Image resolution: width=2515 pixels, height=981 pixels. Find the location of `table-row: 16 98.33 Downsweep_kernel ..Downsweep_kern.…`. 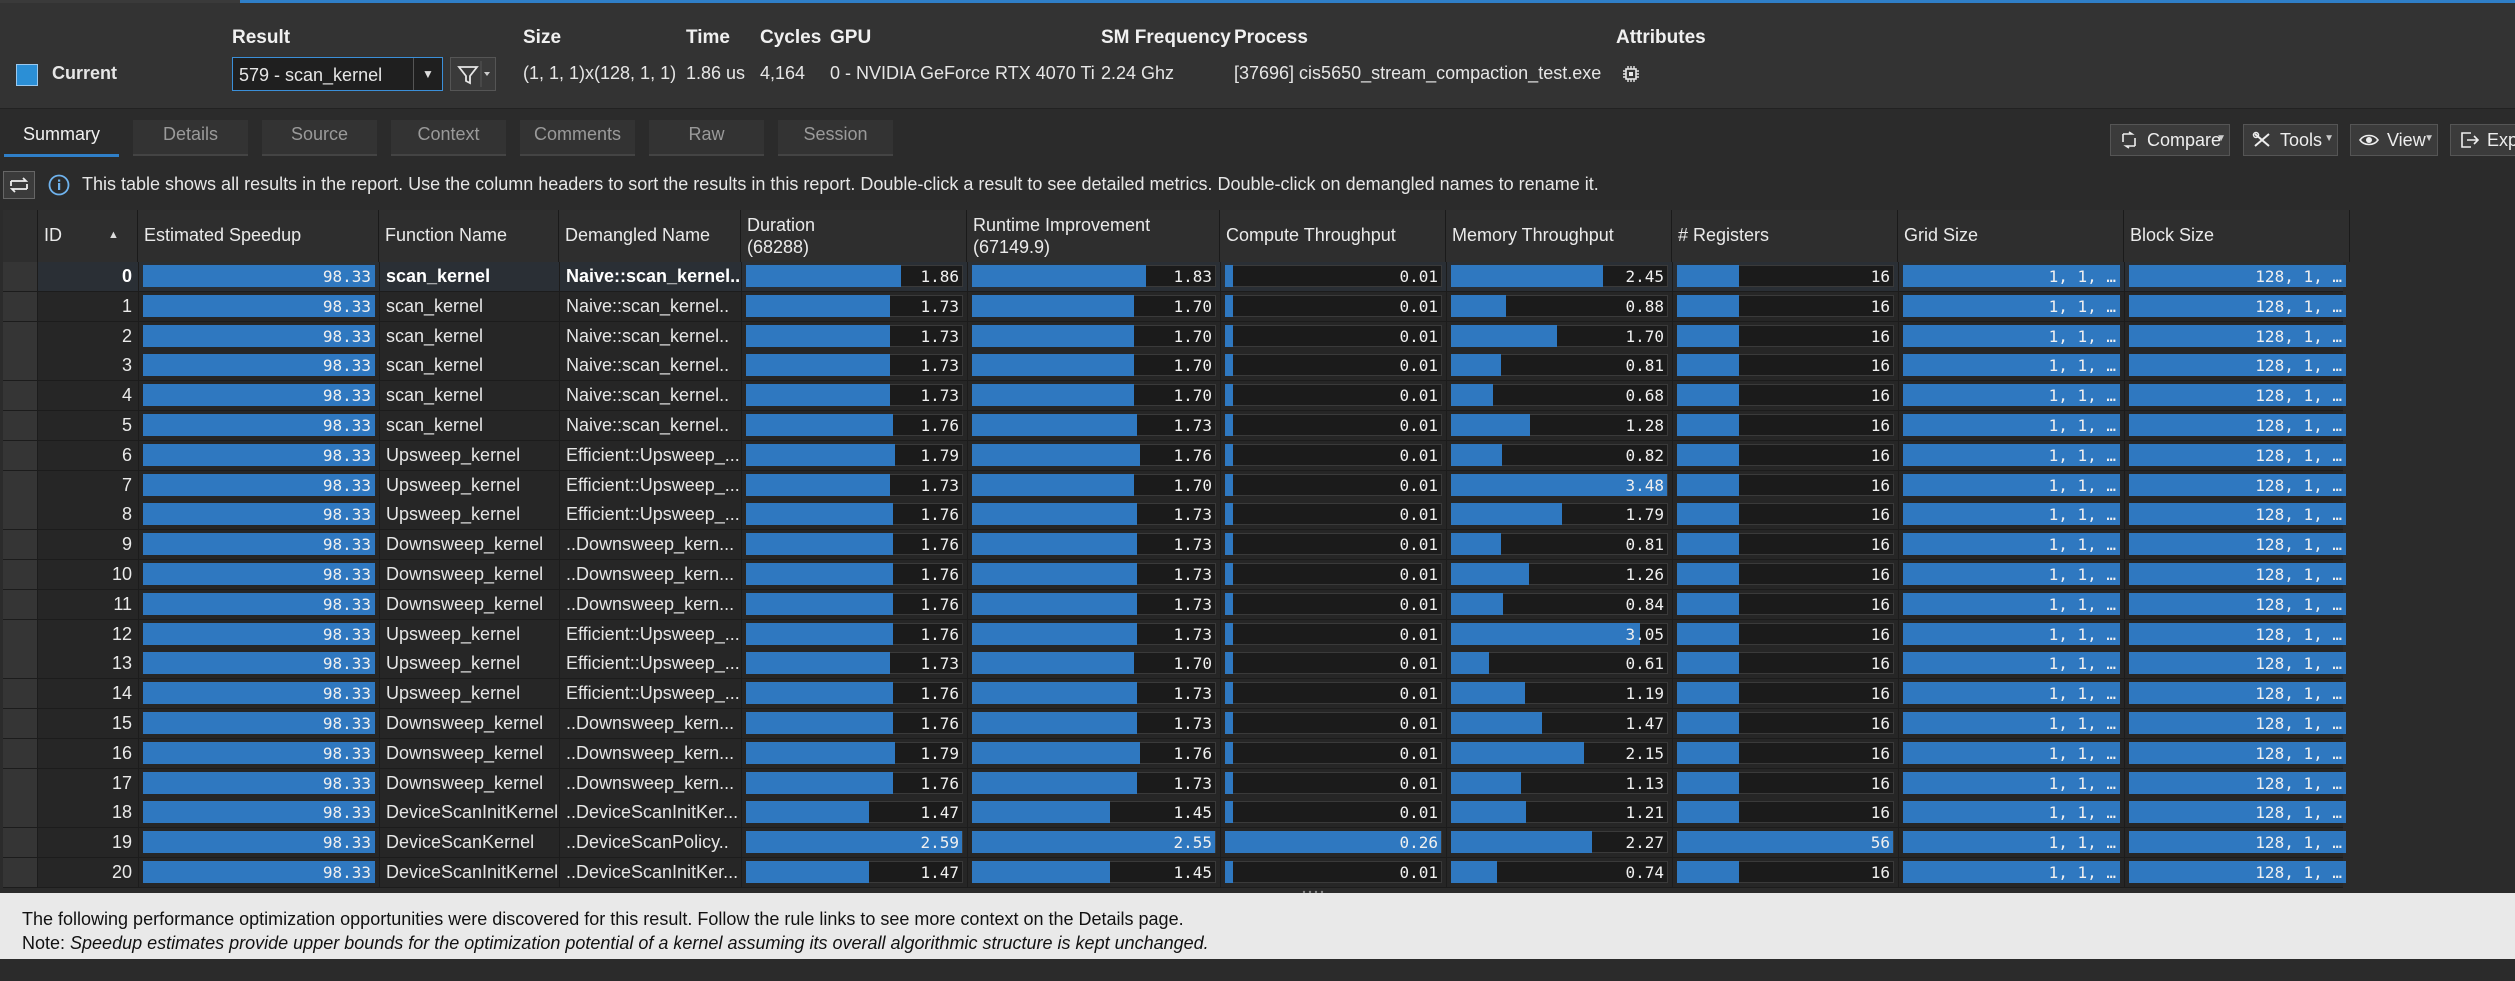

table-row: 16 98.33 Downsweep_kernel ..Downsweep_kern.… is located at coordinates (1174, 753).